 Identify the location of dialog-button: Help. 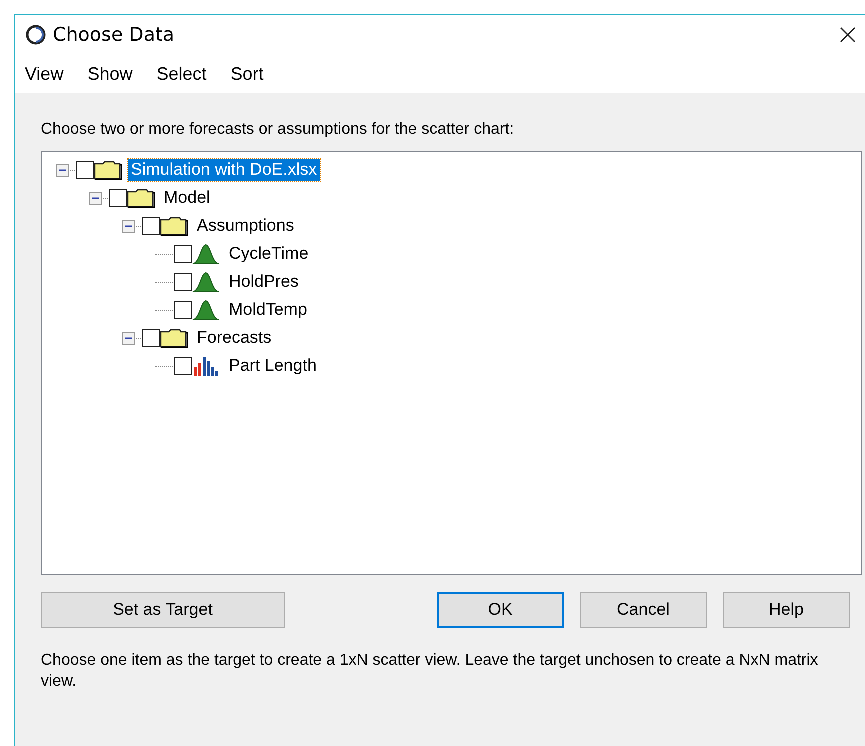
(786, 610).